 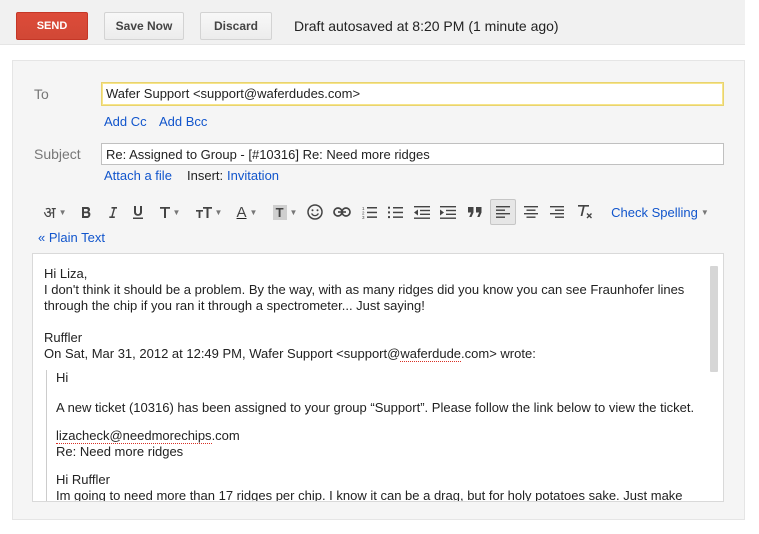 I want to click on indent-more-icon, so click(x=448, y=212).